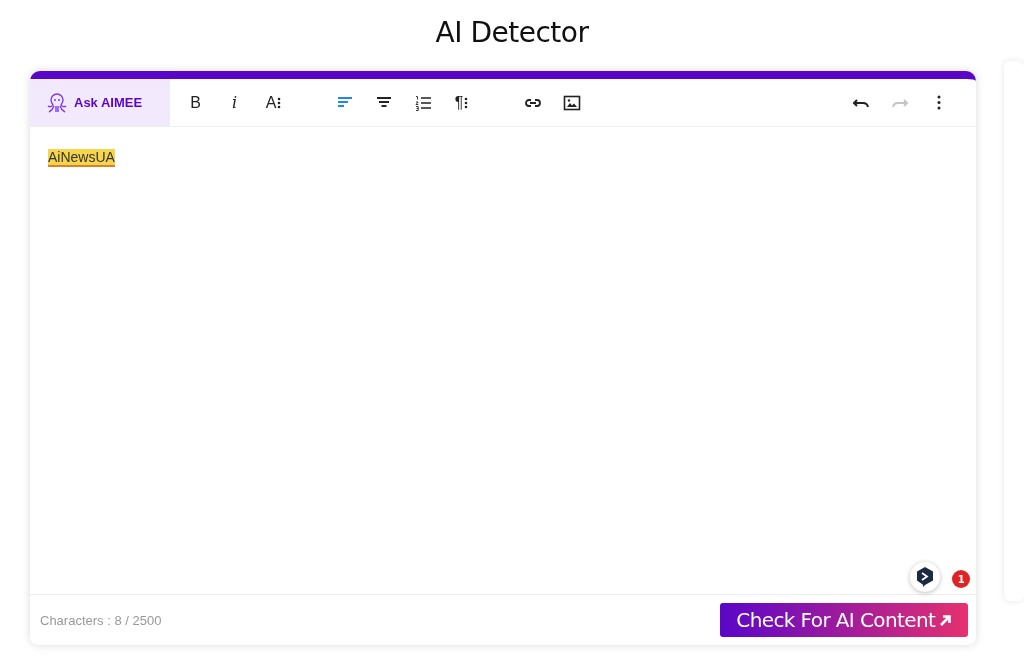 The height and width of the screenshot is (667, 1024). What do you see at coordinates (512, 32) in the screenshot?
I see `page-title: AI Detector` at bounding box center [512, 32].